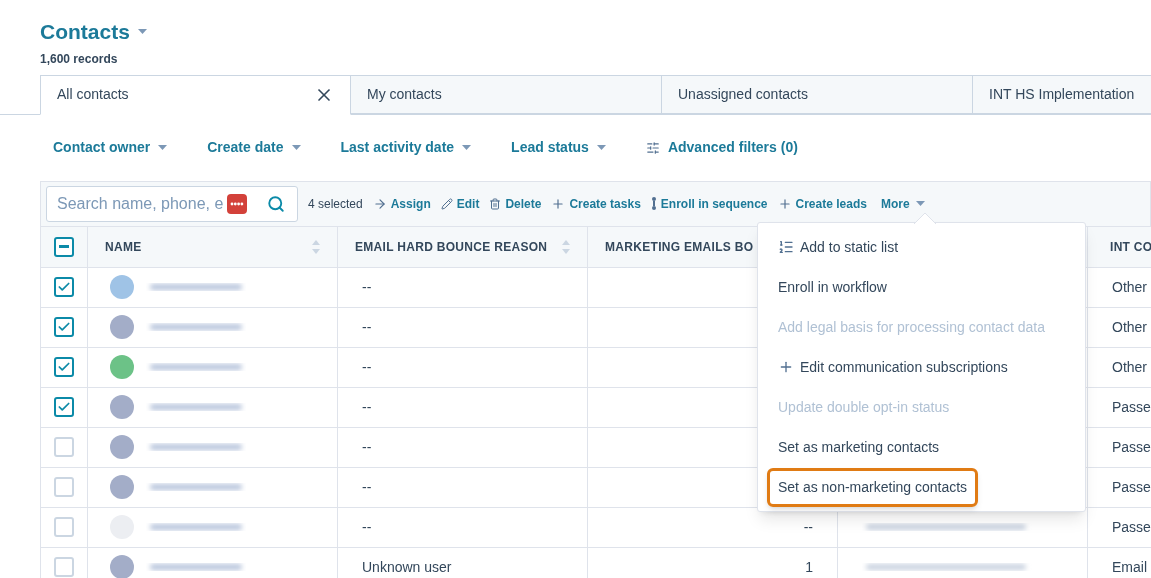 The height and width of the screenshot is (578, 1151). What do you see at coordinates (1129, 567) in the screenshot?
I see `table-cell-text: Email` at bounding box center [1129, 567].